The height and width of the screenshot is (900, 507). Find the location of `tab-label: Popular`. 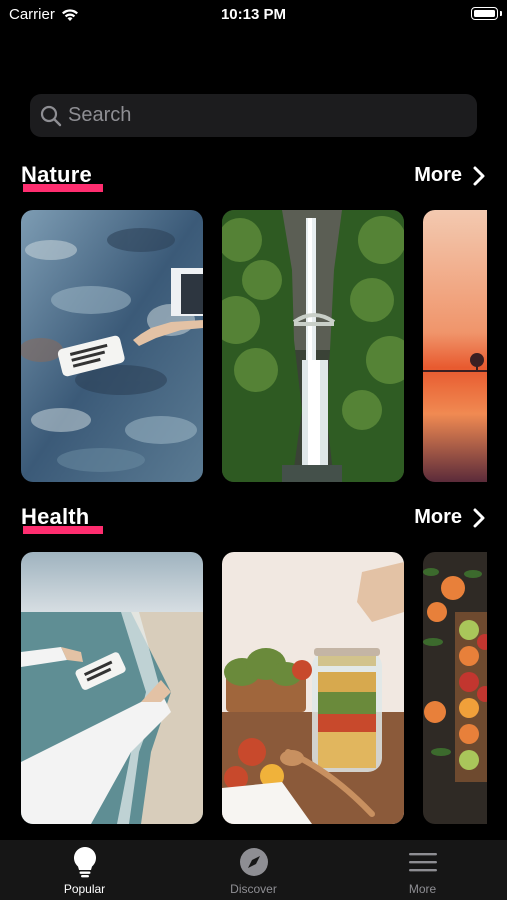

tab-label: Popular is located at coordinates (84, 889).